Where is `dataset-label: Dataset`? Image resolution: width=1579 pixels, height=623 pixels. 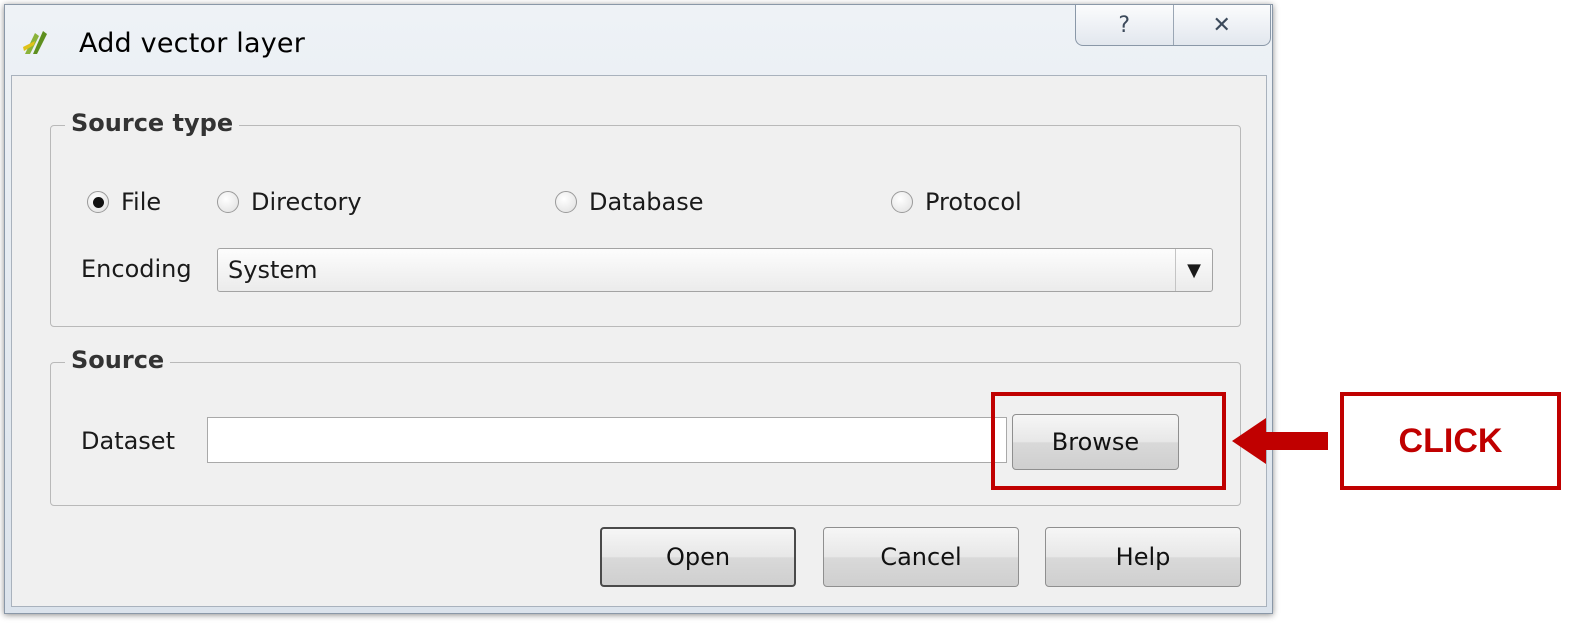
dataset-label: Dataset is located at coordinates (128, 441).